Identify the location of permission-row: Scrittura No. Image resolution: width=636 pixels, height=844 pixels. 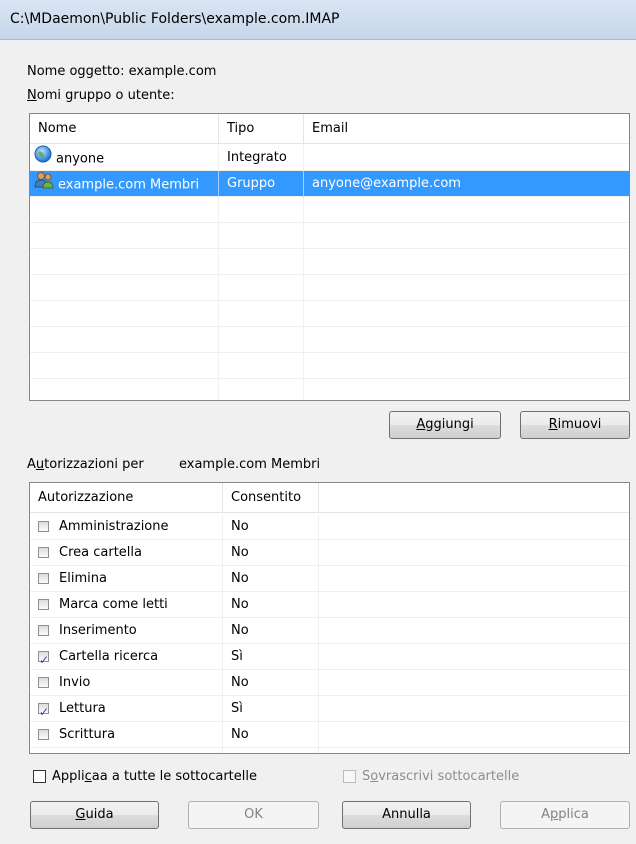
(329, 735).